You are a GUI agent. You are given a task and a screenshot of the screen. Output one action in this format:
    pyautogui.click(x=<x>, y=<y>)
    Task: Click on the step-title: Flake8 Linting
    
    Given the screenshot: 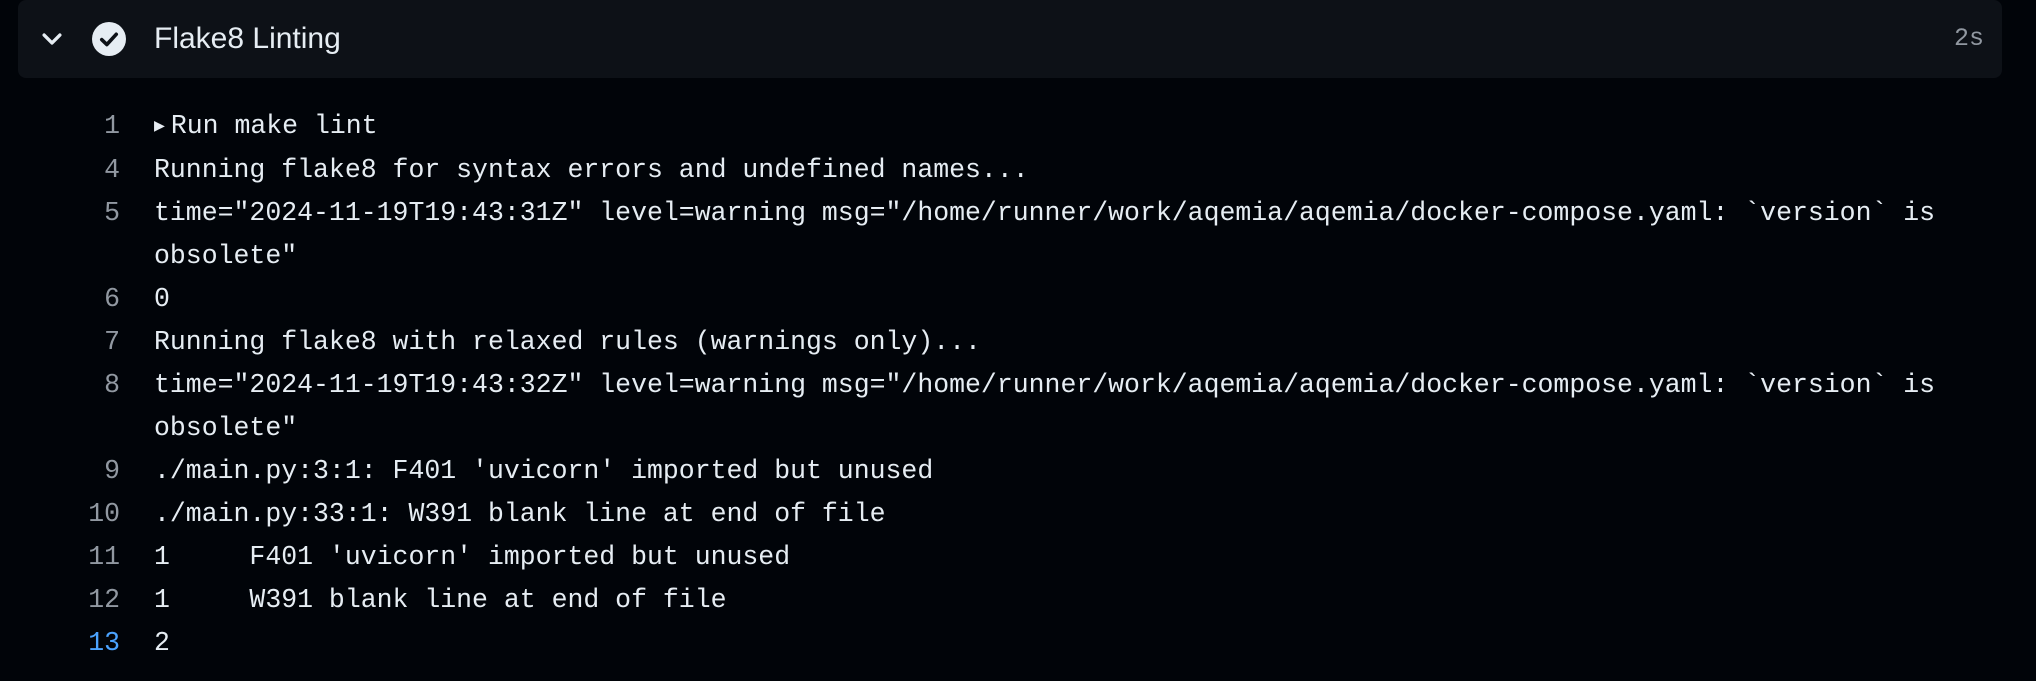 What is the action you would take?
    pyautogui.click(x=247, y=38)
    